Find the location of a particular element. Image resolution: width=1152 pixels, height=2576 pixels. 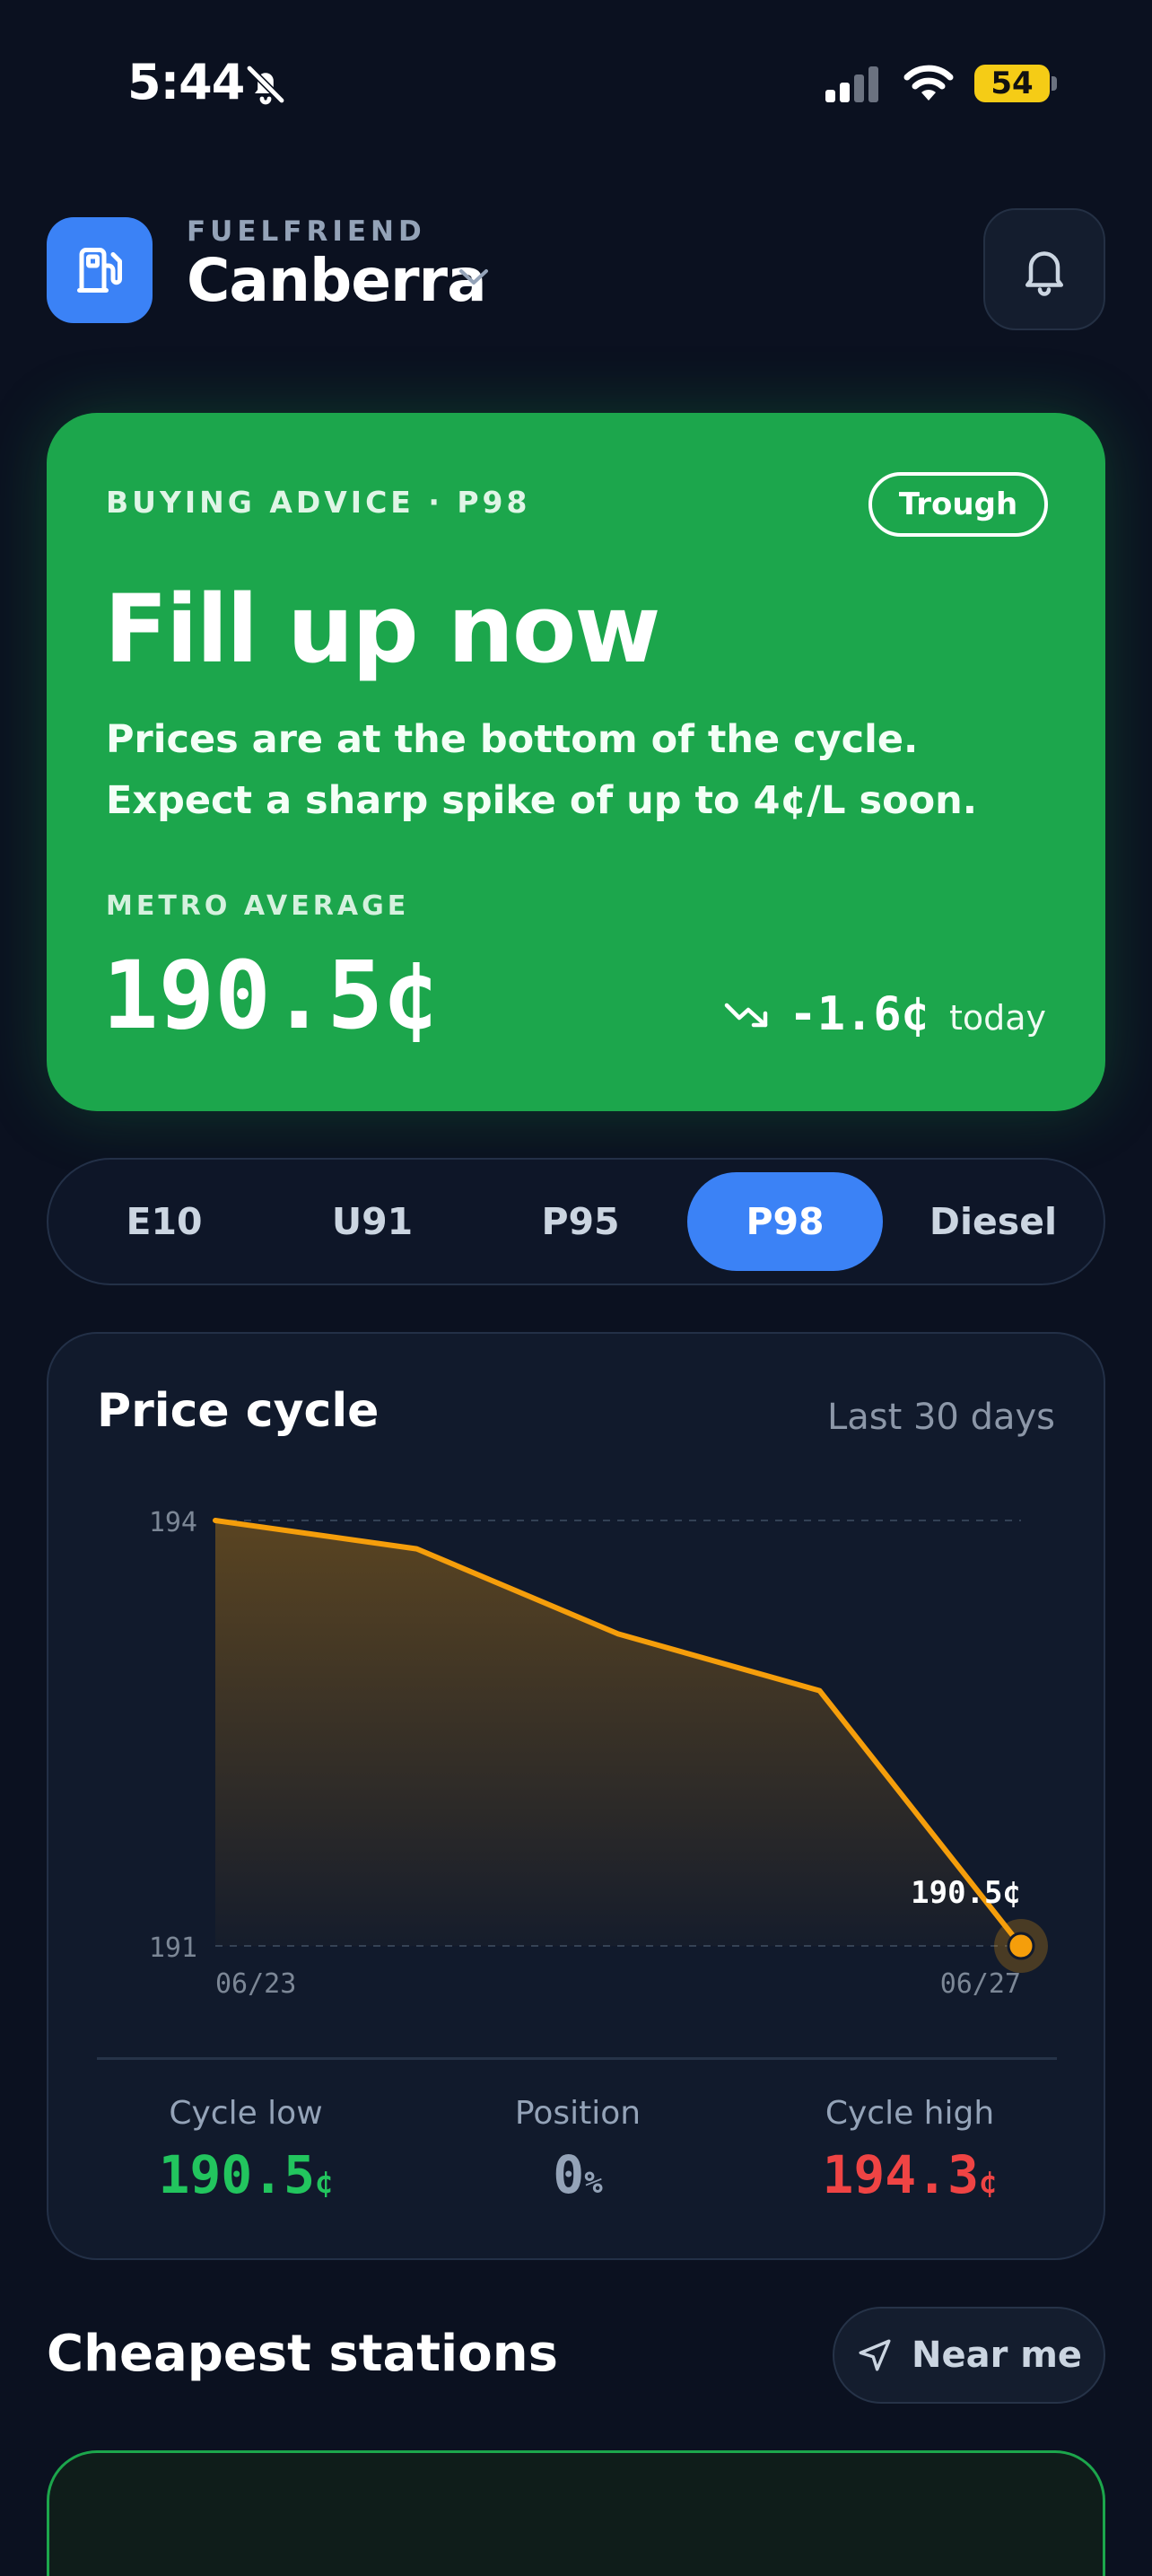

cycle-high-value: 194.3¢ is located at coordinates (909, 2174).